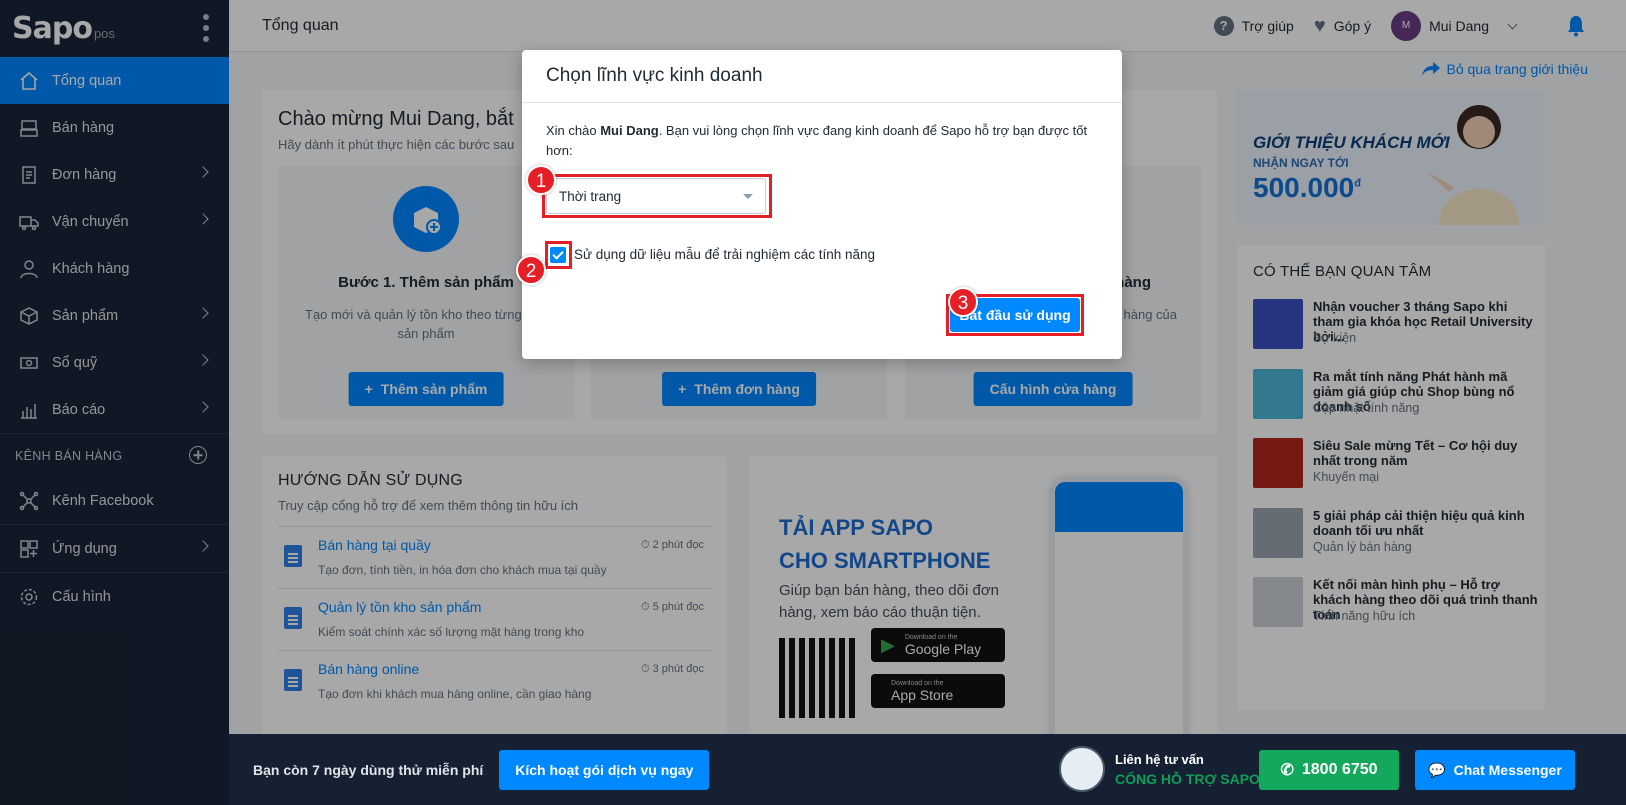 This screenshot has height=805, width=1626. What do you see at coordinates (541, 180) in the screenshot?
I see `step-badge-1: 1` at bounding box center [541, 180].